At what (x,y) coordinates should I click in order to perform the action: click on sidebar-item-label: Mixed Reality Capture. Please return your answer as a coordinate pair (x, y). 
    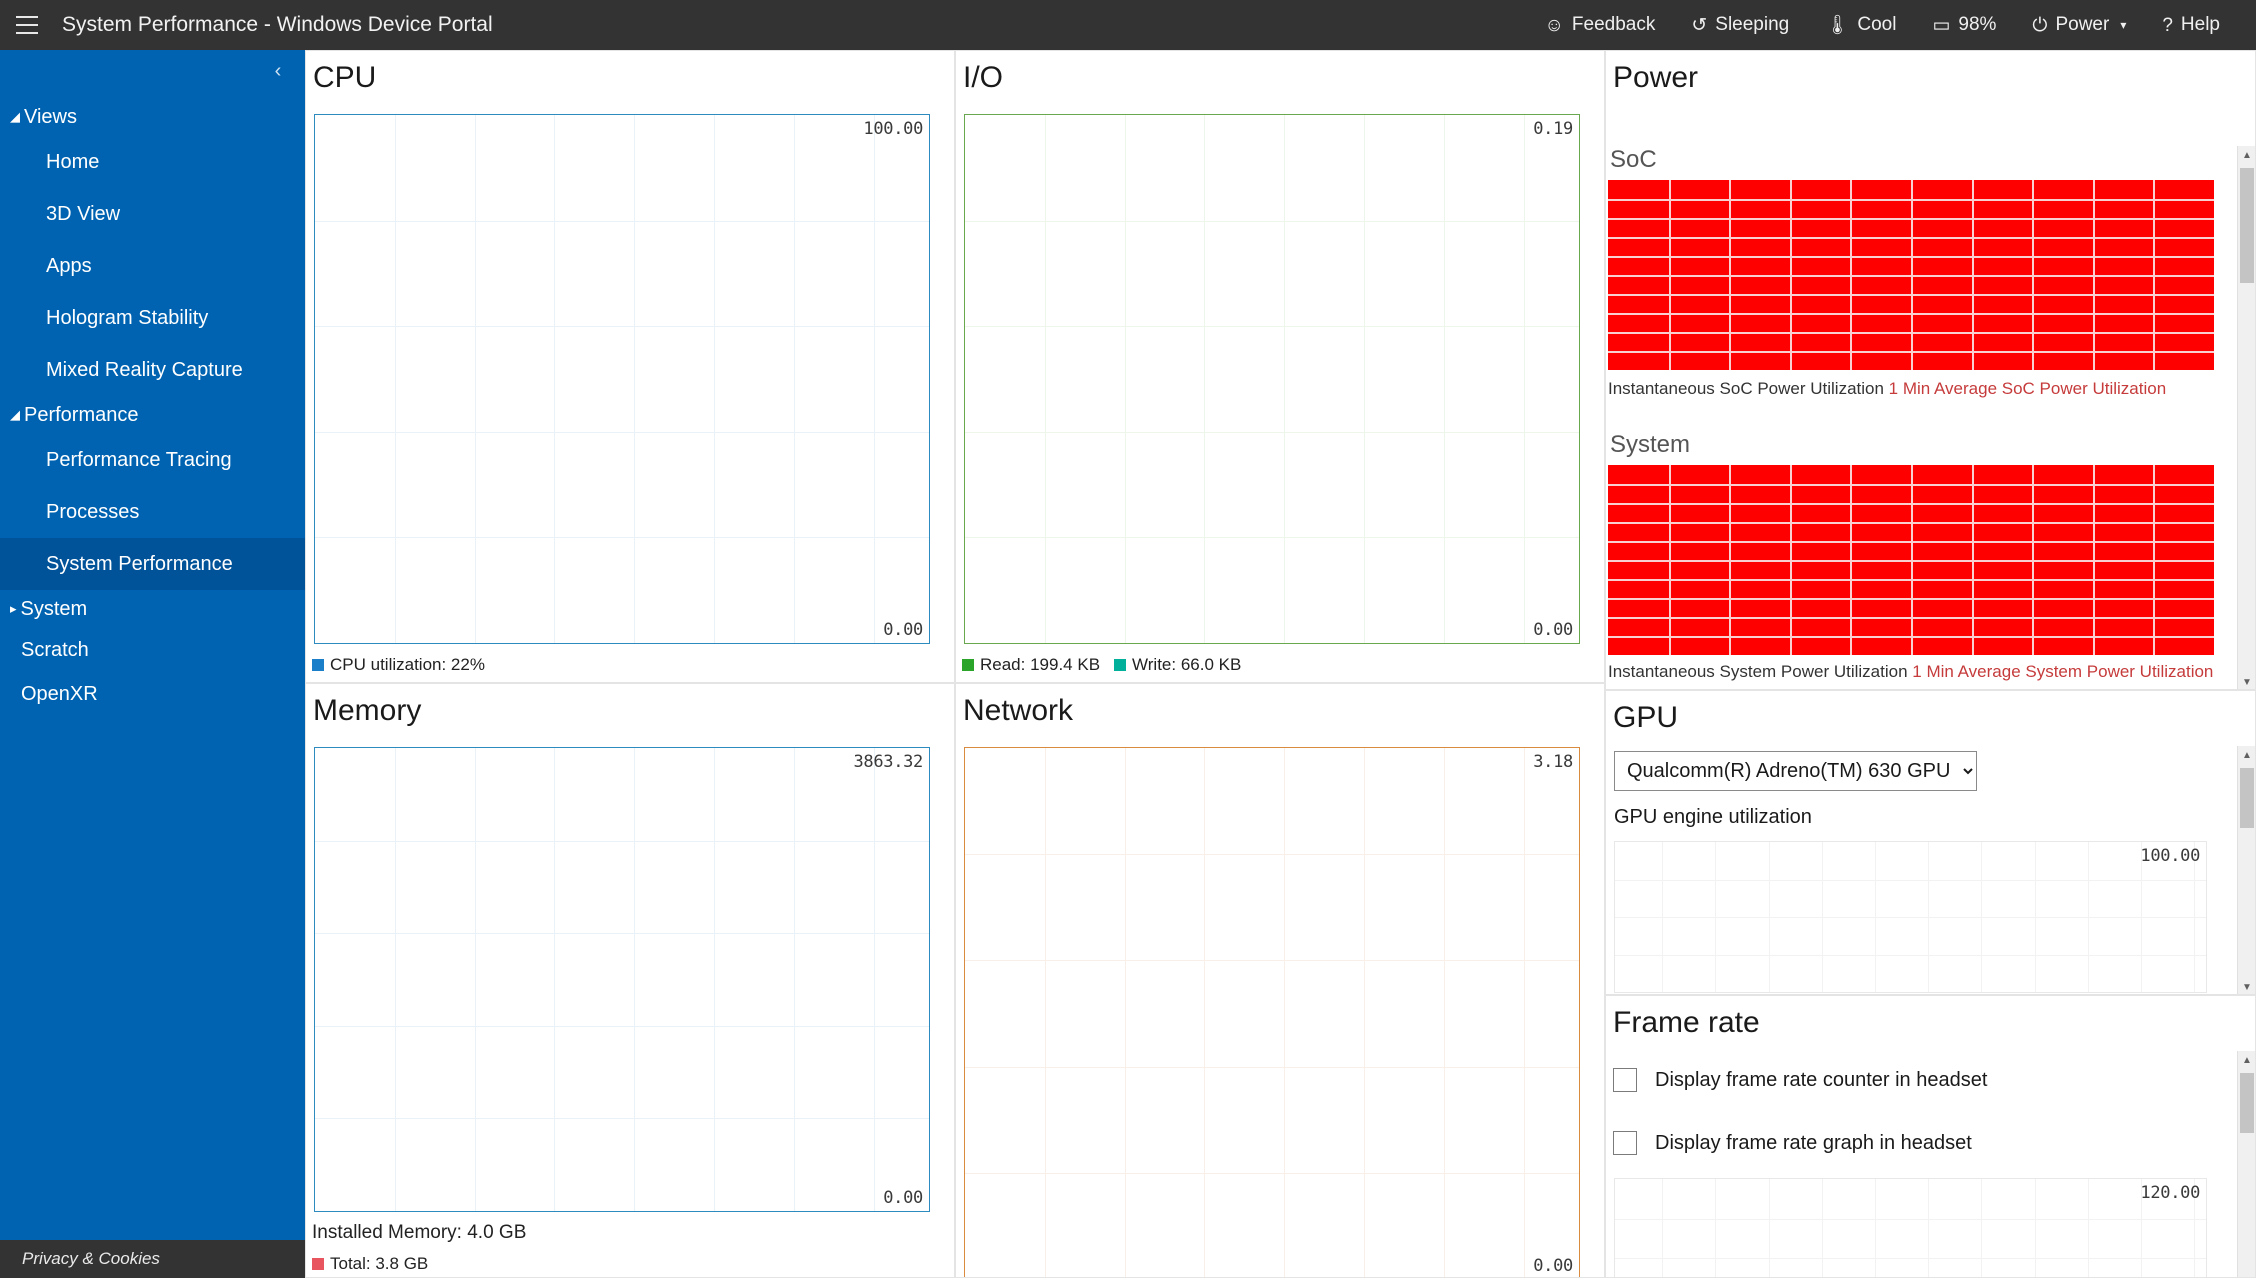
    Looking at the image, I should click on (144, 369).